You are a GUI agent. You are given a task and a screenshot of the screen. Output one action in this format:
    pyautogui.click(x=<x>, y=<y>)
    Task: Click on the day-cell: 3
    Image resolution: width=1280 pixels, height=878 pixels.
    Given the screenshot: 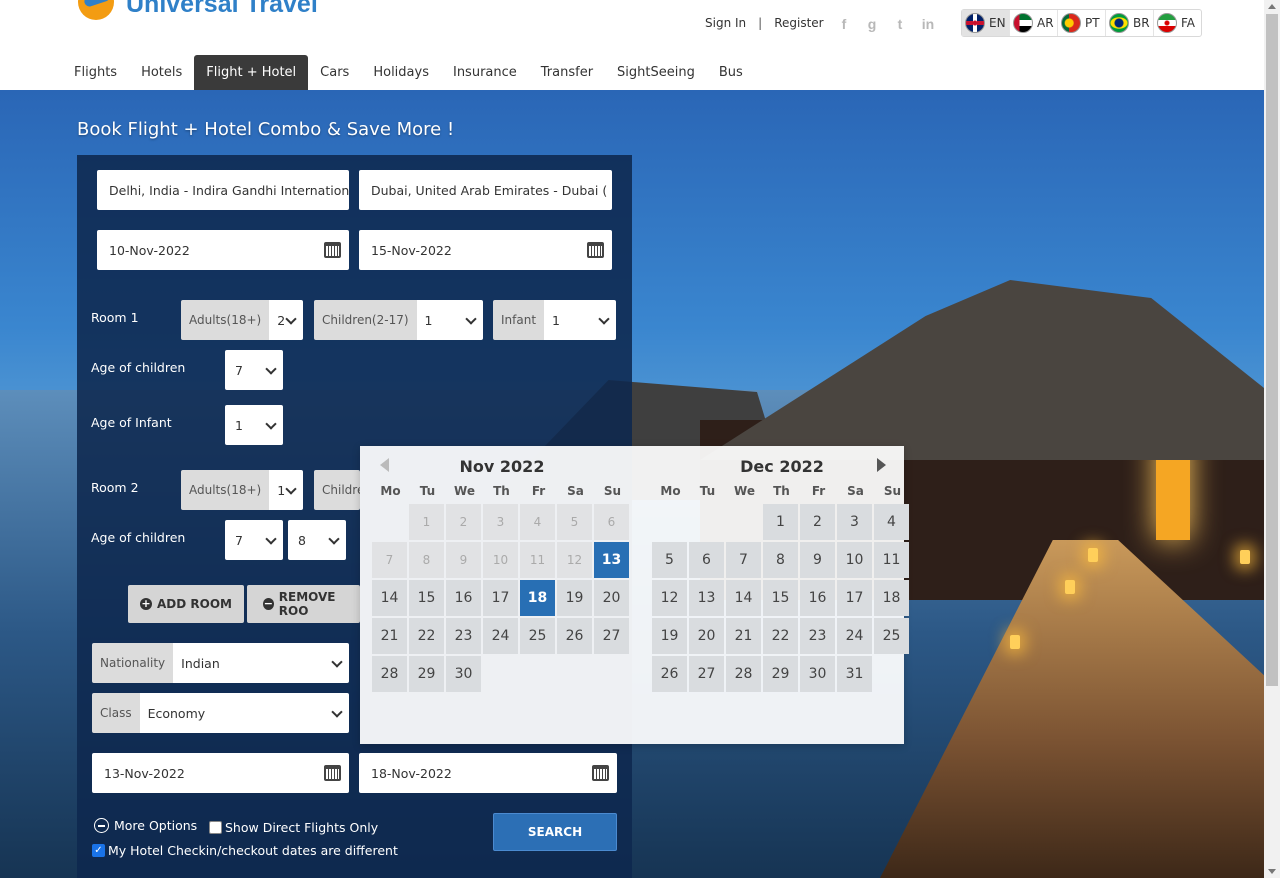 What is the action you would take?
    pyautogui.click(x=854, y=522)
    